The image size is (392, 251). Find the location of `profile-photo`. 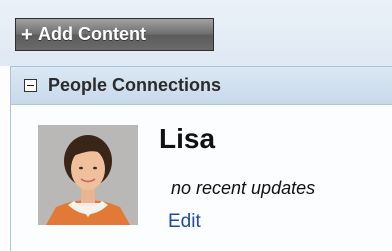

profile-photo is located at coordinates (88, 175).